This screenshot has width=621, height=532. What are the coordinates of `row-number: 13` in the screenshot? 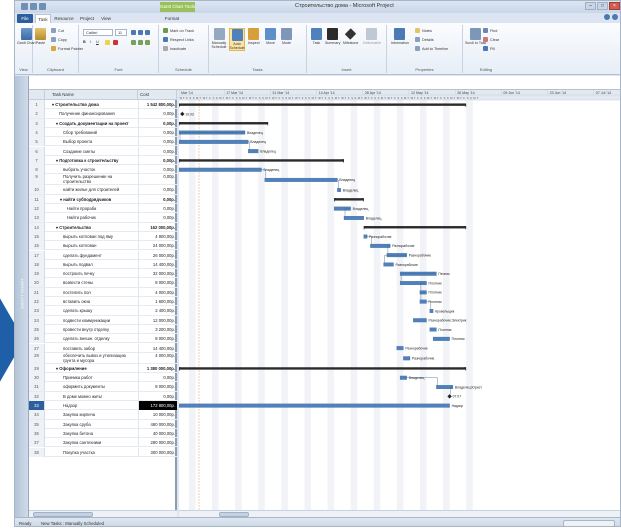 It's located at (37, 218).